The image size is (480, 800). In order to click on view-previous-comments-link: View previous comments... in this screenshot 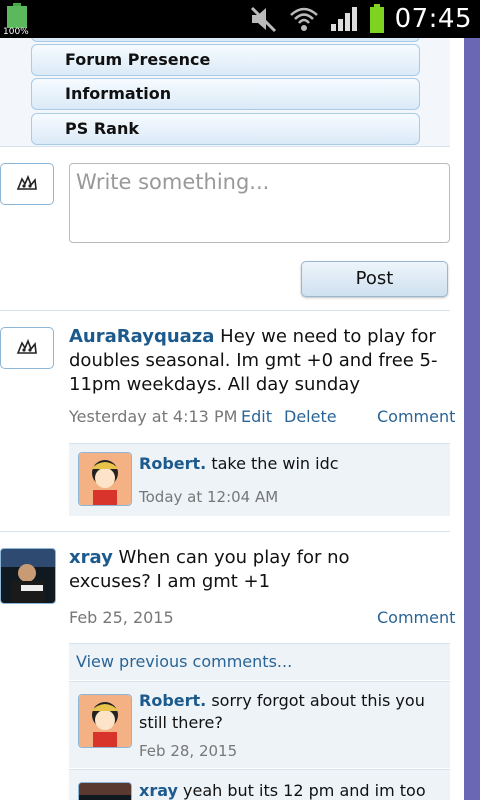, I will do `click(184, 661)`.